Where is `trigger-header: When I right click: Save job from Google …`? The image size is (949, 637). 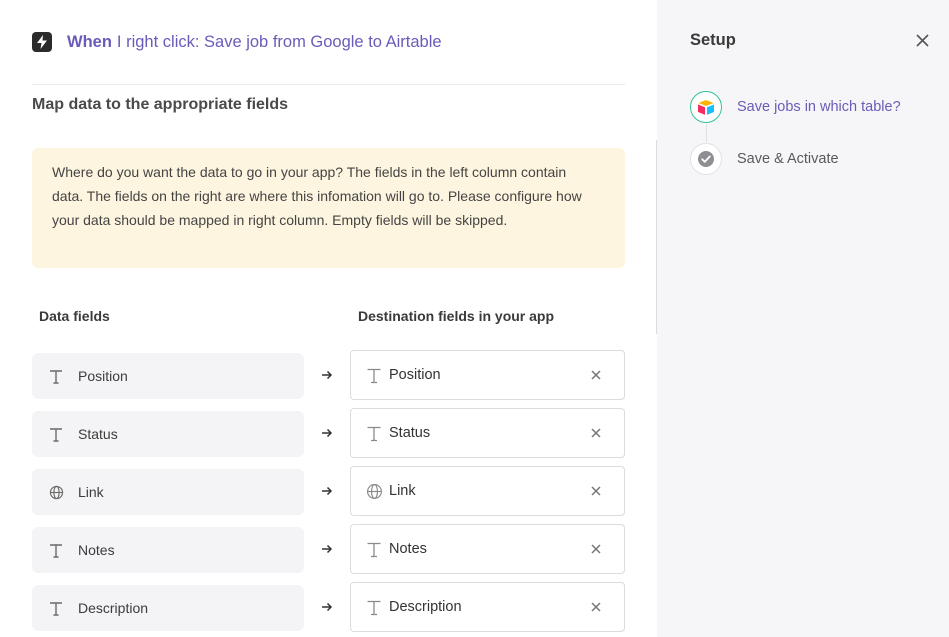
trigger-header: When I right click: Save job from Google … is located at coordinates (237, 42).